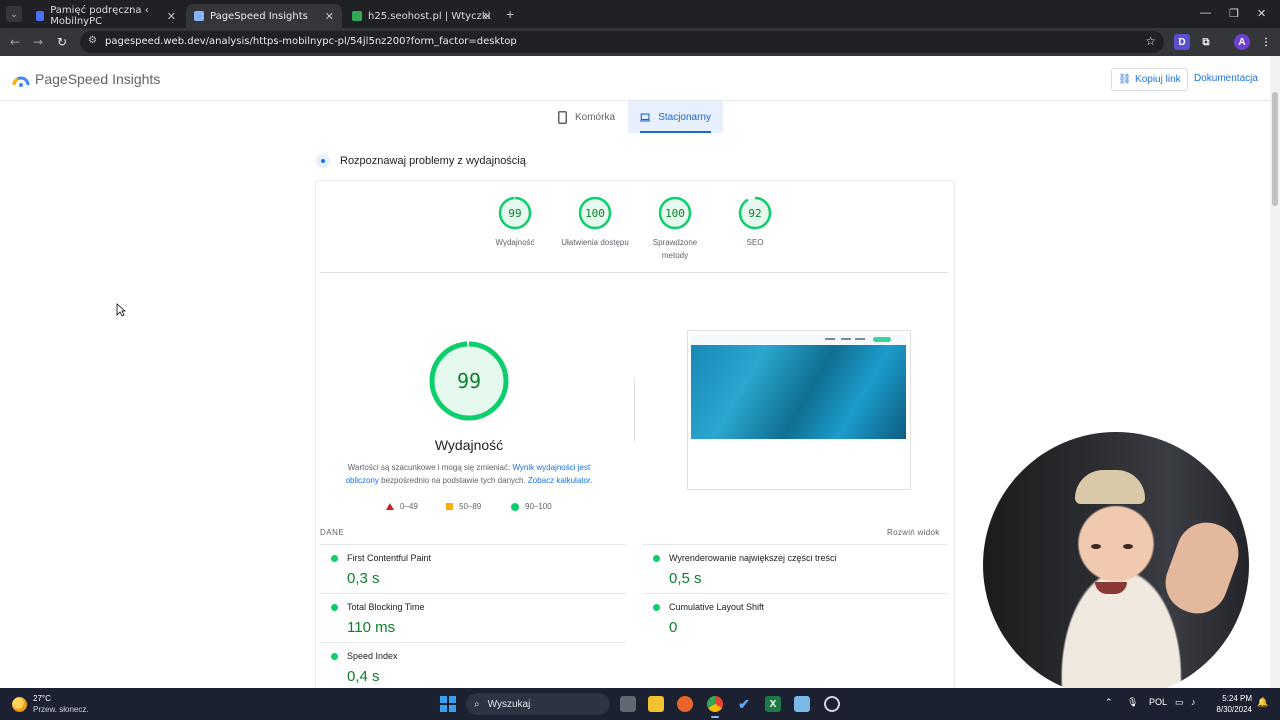  What do you see at coordinates (1109, 702) in the screenshot?
I see `tray-chevron-up-icon: ⌃` at bounding box center [1109, 702].